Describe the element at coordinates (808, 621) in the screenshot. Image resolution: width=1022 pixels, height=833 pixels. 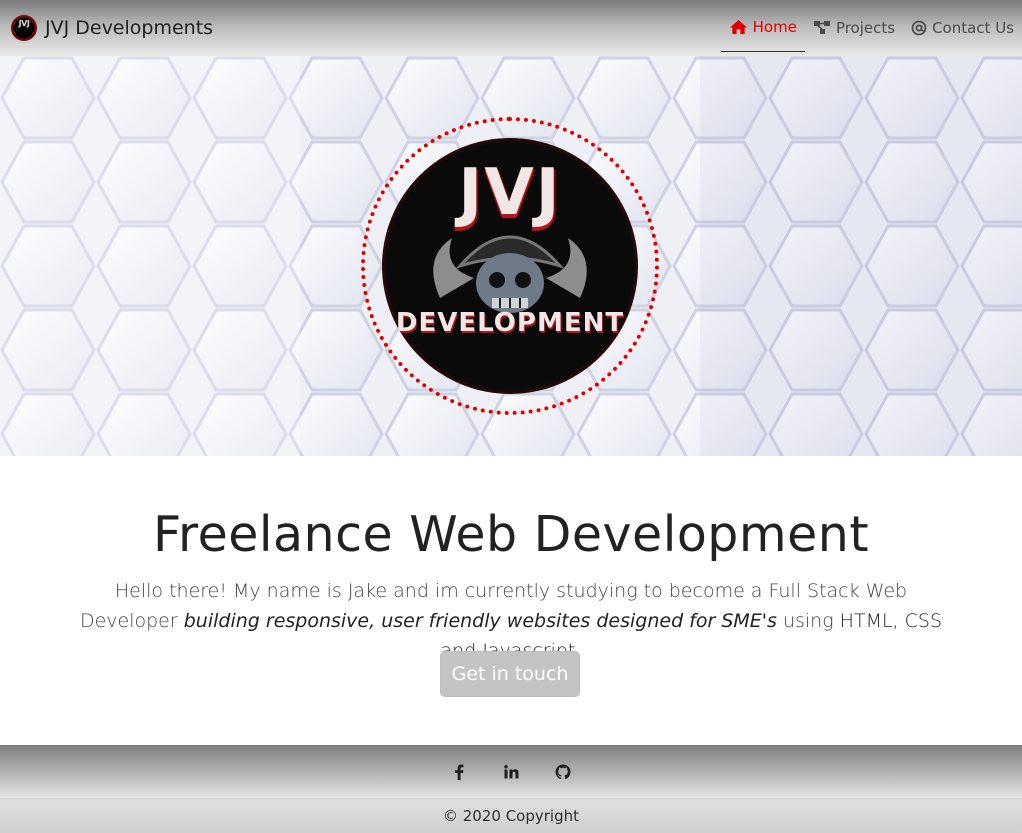
I see `lead-text-using: using` at that location.